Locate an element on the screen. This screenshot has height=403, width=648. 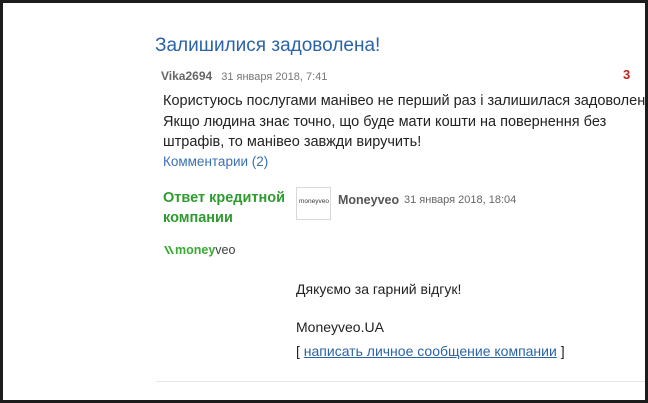
review-text-line: штрафів, то манівео завжди виручить! is located at coordinates (292, 142).